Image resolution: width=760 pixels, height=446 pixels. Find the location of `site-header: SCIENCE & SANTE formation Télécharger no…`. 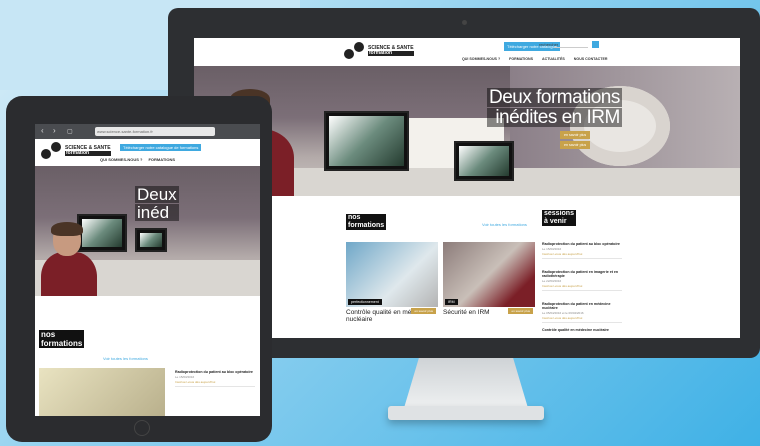

site-header: SCIENCE & SANTE formation Télécharger no… is located at coordinates (467, 52).